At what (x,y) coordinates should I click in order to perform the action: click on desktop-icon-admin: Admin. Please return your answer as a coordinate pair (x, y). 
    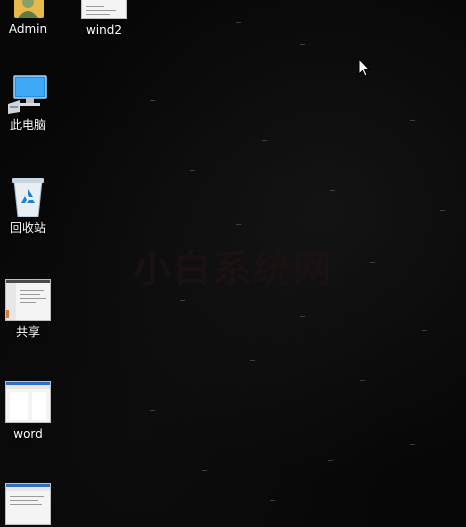
    Looking at the image, I should click on (32, 18).